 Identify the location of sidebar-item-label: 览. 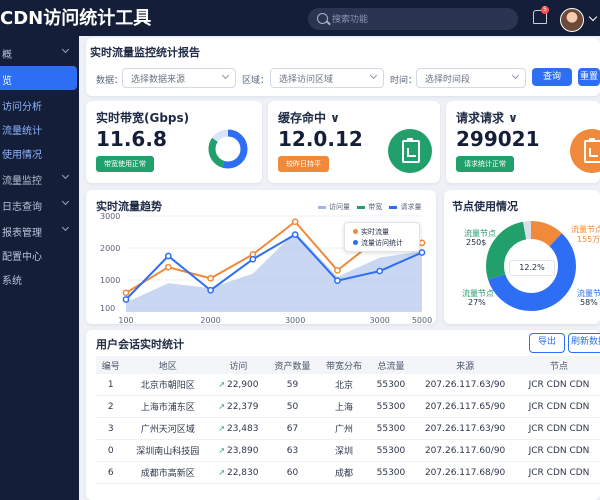
(7, 81).